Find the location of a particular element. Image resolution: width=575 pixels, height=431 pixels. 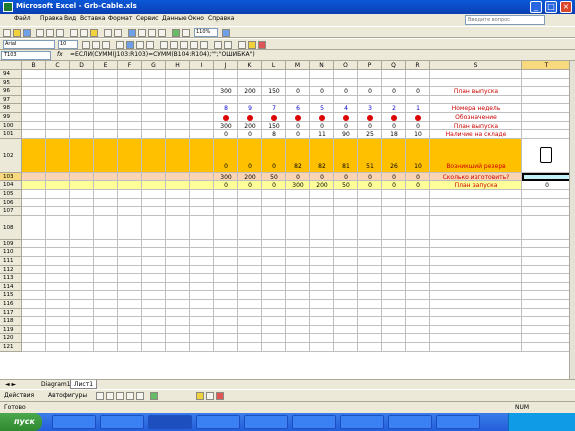

menu-insert: Вставка is located at coordinates (92, 18).